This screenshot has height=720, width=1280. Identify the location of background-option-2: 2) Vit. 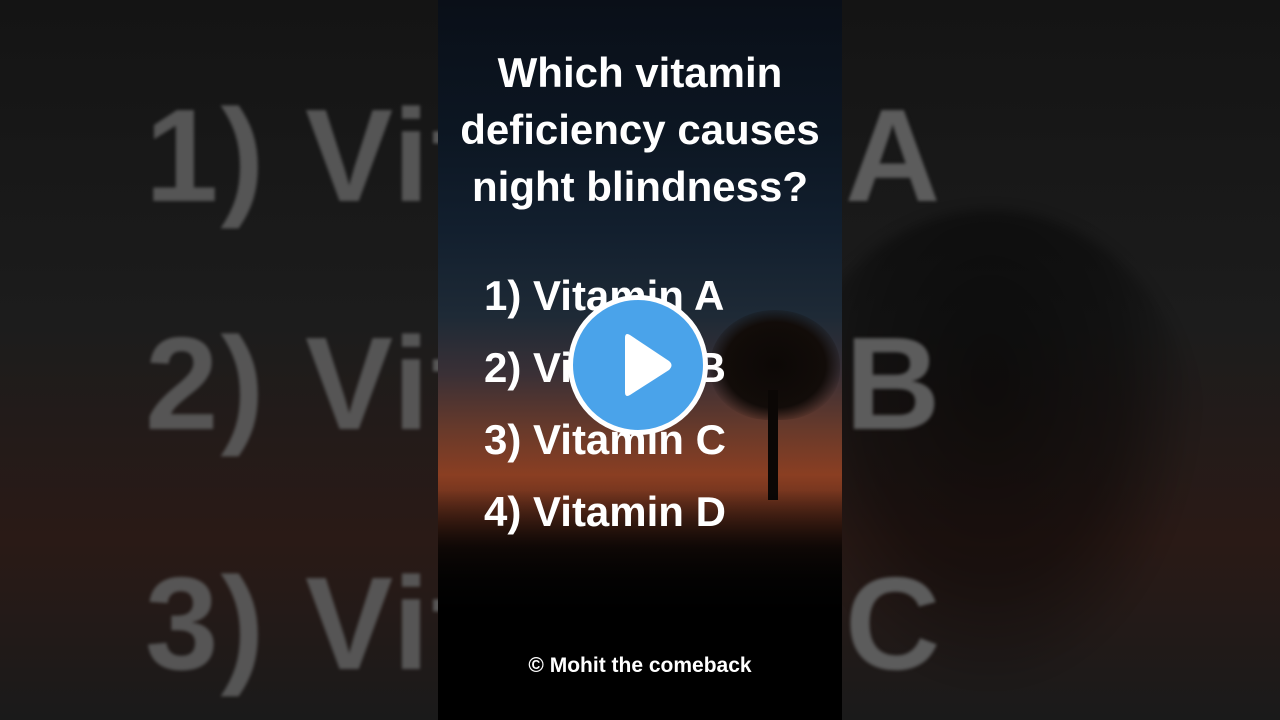
(311, 383).